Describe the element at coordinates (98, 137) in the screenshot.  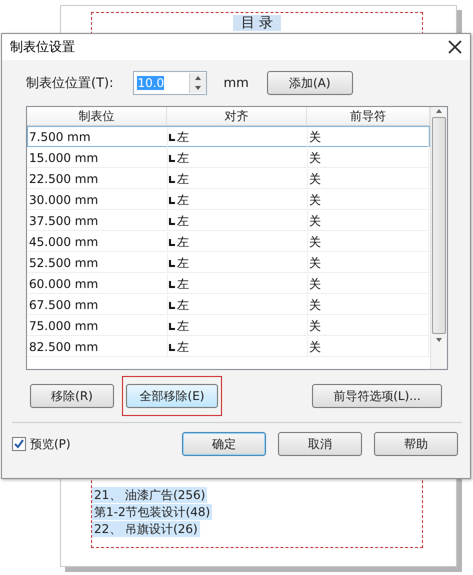
I see `table-cell: 7.500 mm` at that location.